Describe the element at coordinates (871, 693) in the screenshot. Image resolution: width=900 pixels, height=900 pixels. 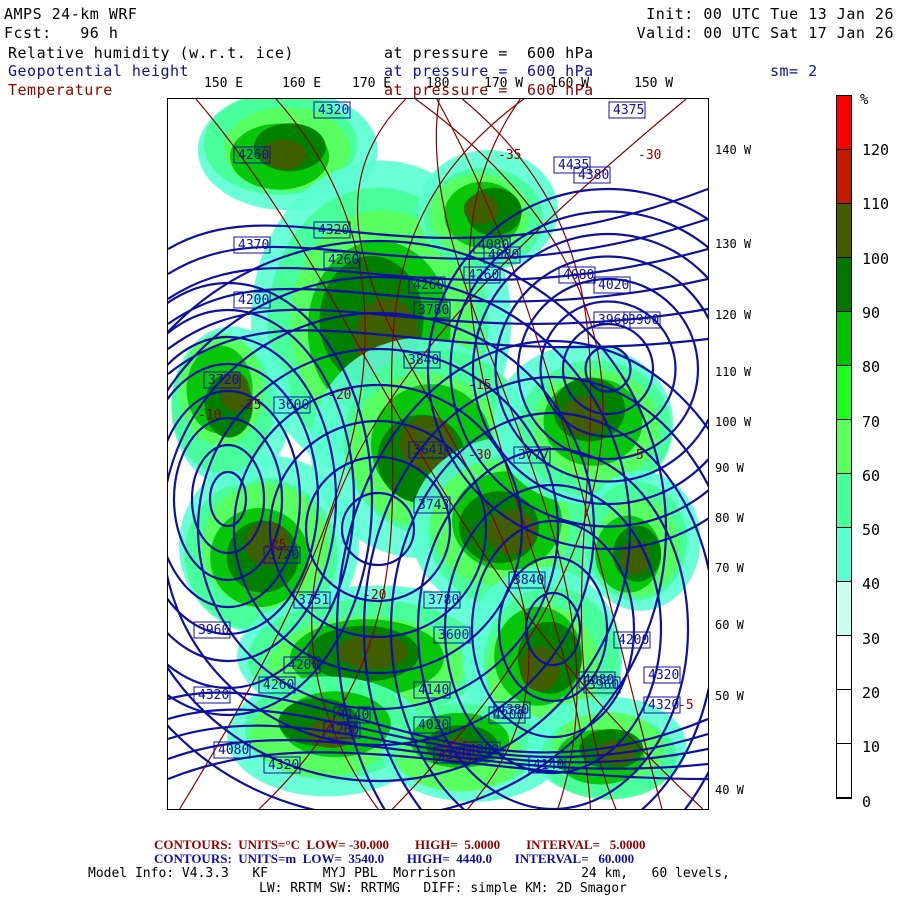
I see `colorbar-label: 20` at that location.